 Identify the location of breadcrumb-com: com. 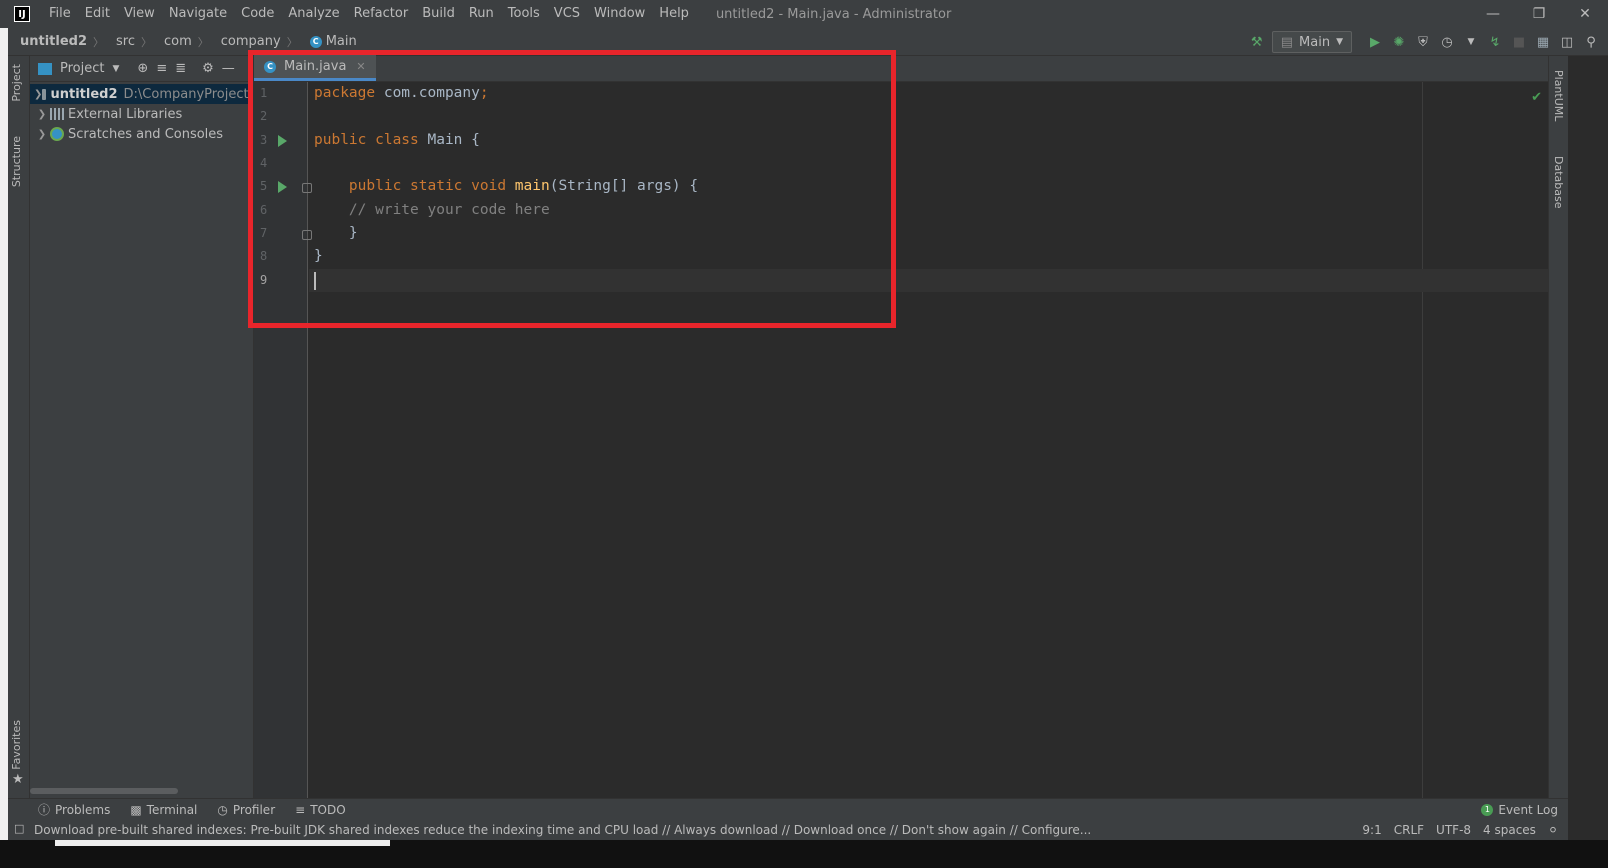
(172, 41).